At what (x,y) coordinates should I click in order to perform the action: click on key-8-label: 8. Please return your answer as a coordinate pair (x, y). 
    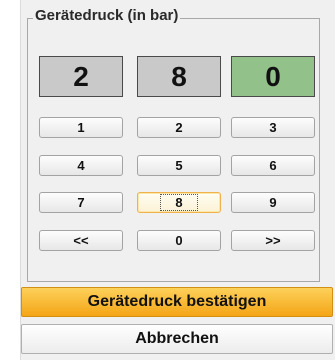
    Looking at the image, I should click on (179, 202).